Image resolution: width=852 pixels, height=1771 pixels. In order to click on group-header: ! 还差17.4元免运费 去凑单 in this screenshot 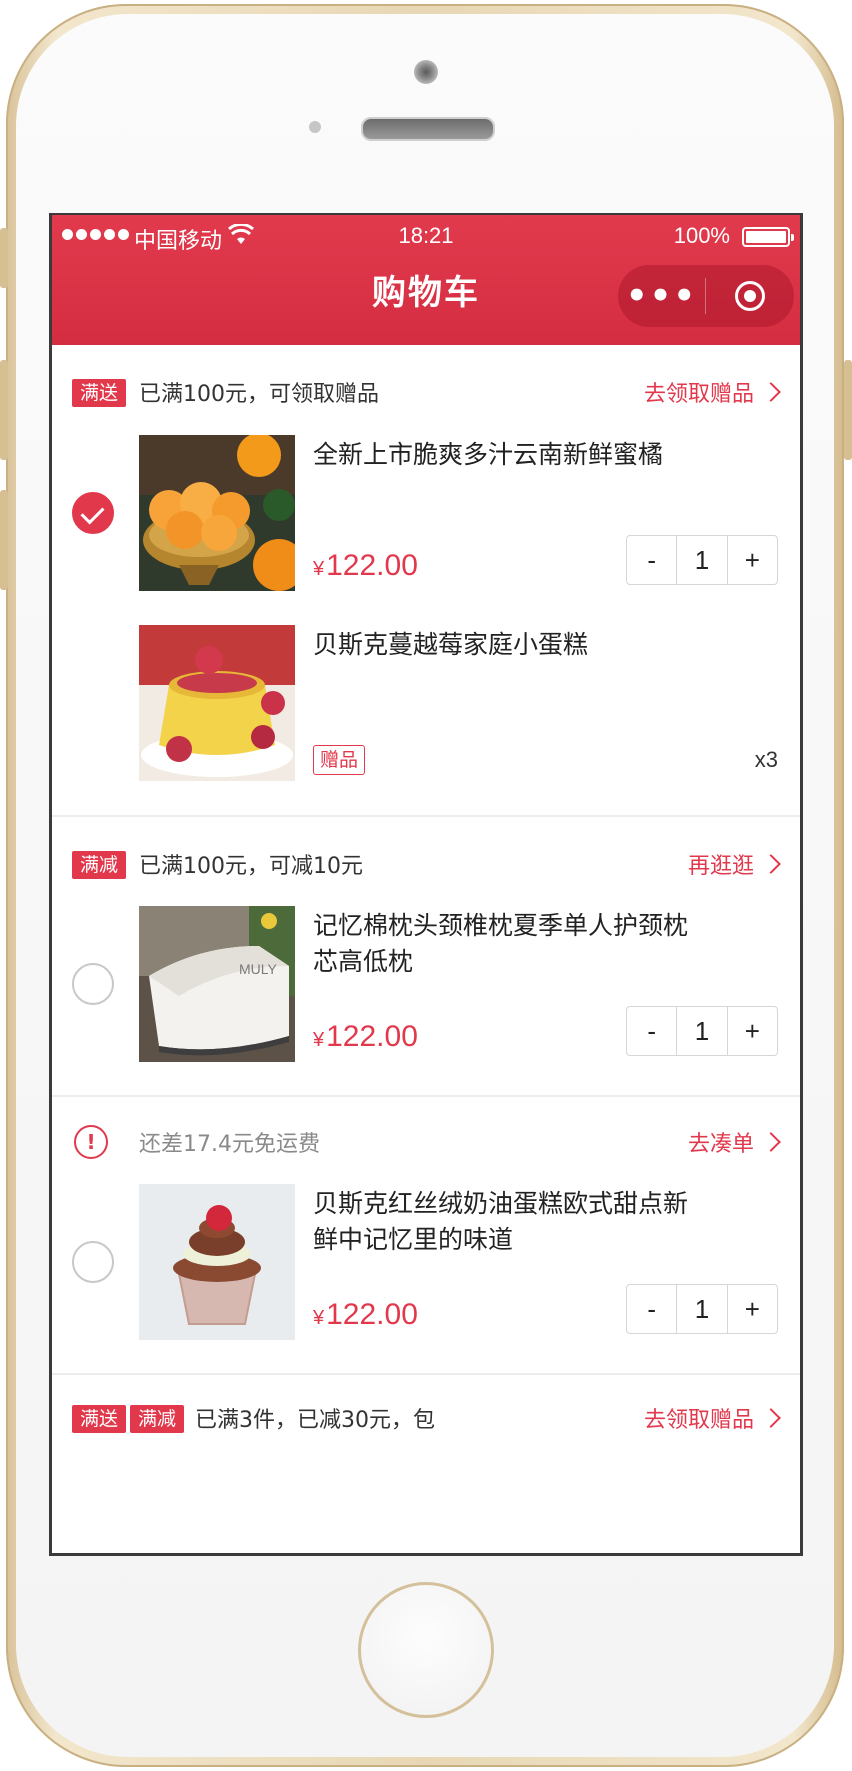, I will do `click(426, 1147)`.